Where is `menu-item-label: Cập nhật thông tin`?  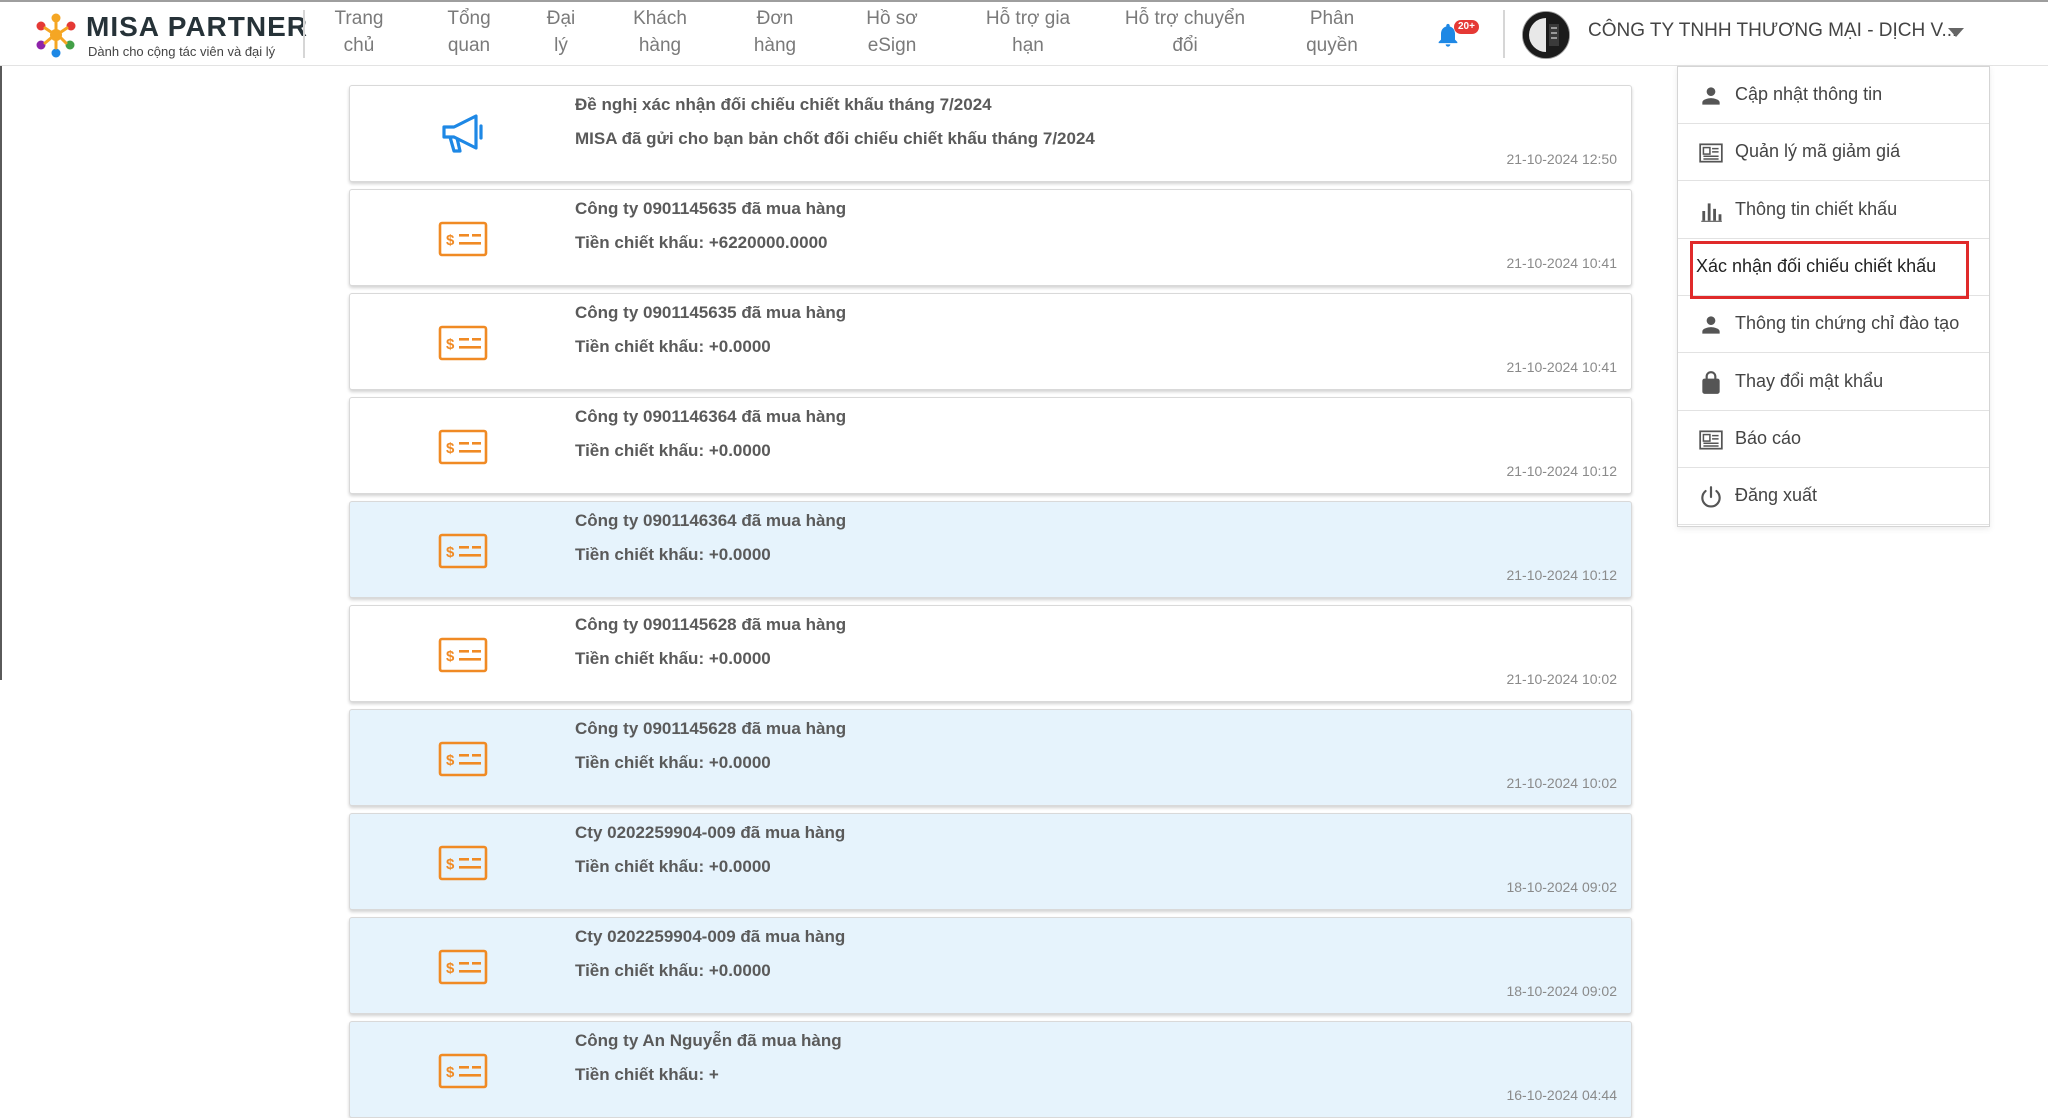 menu-item-label: Cập nhật thông tin is located at coordinates (1809, 94).